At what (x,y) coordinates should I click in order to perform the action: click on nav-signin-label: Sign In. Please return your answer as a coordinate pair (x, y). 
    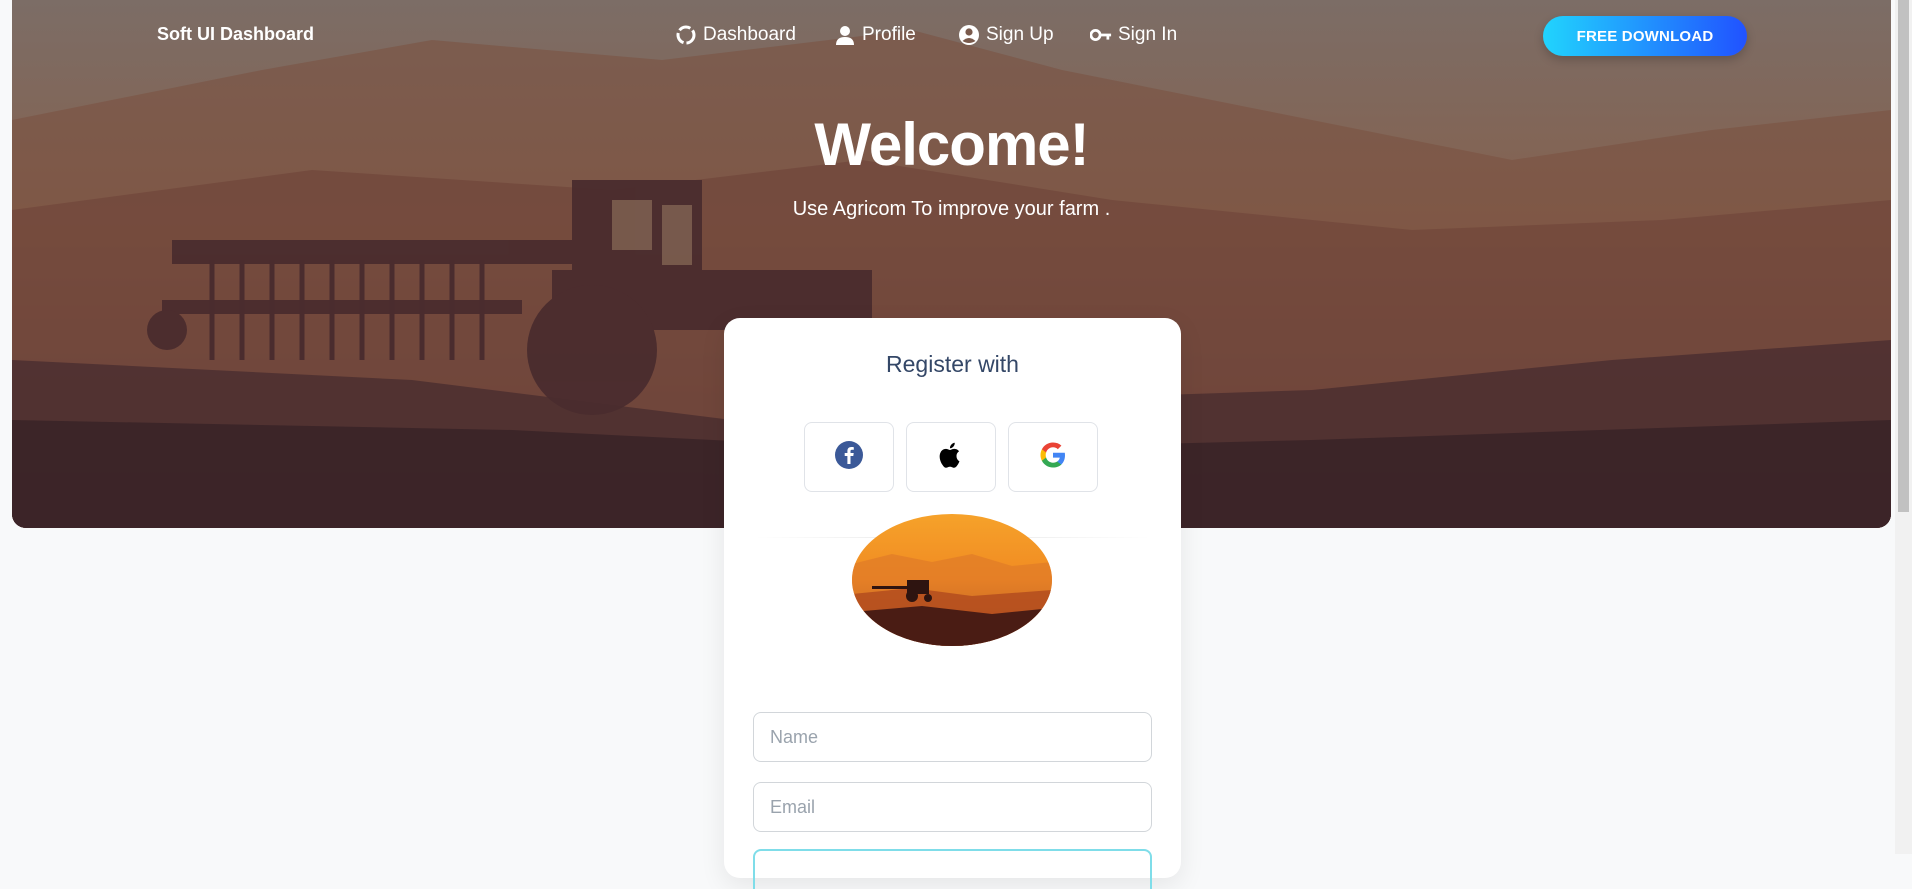
    Looking at the image, I should click on (1148, 34).